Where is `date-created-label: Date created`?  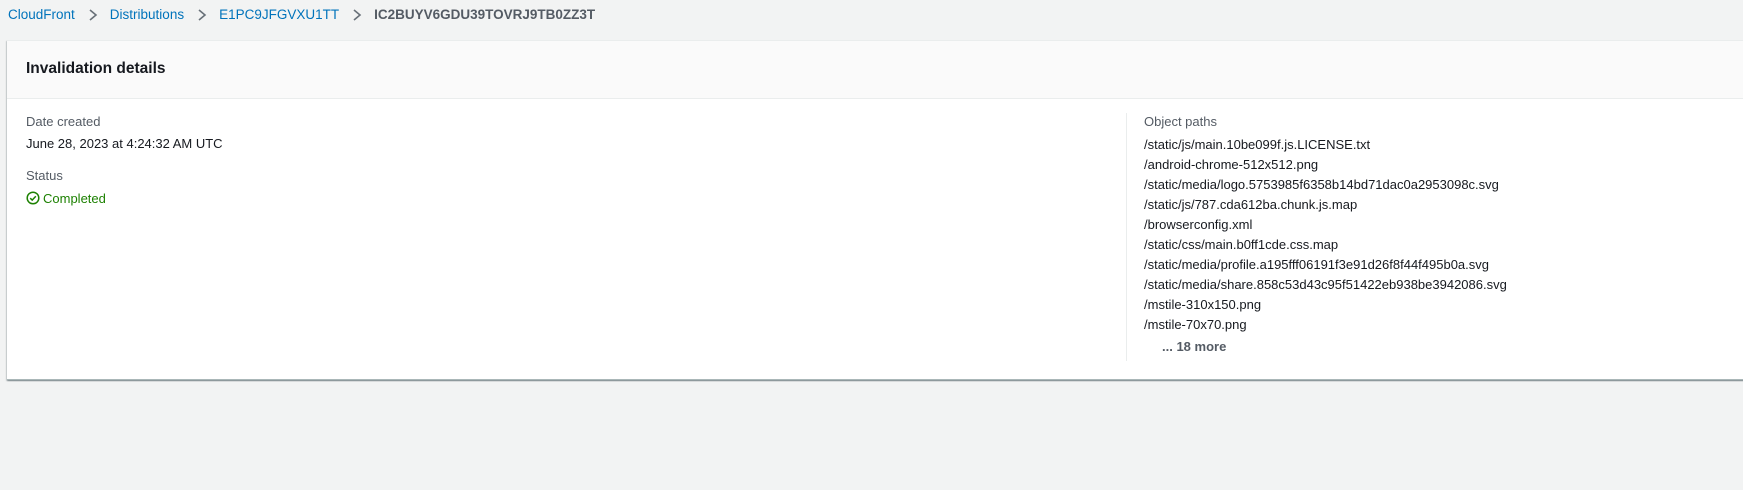
date-created-label: Date created is located at coordinates (63, 121).